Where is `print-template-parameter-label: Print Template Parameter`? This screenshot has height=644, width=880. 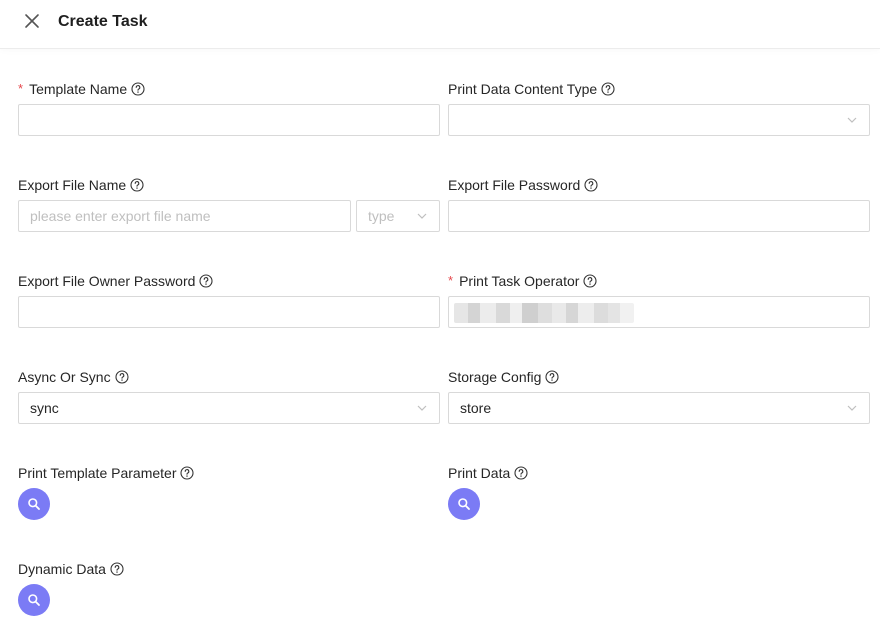 print-template-parameter-label: Print Template Parameter is located at coordinates (229, 473).